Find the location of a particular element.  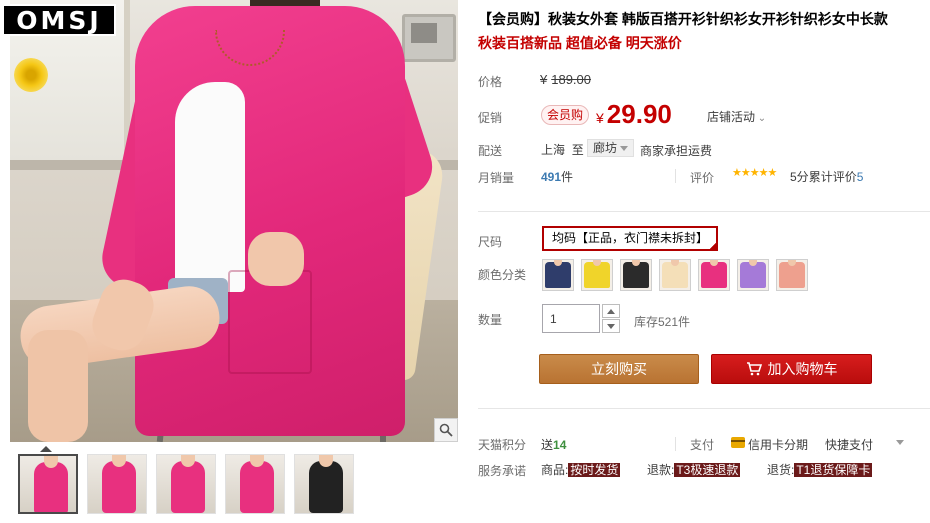

shipping-label: 配送 is located at coordinates (490, 151).